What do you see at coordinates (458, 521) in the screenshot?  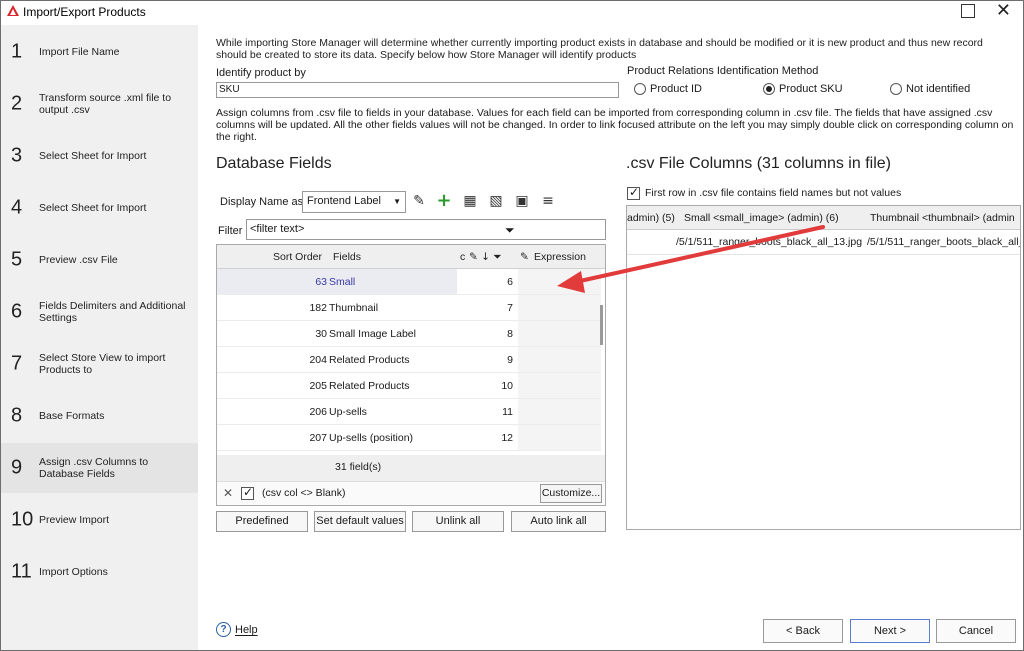 I see `unlink-all-button: Unlink all` at bounding box center [458, 521].